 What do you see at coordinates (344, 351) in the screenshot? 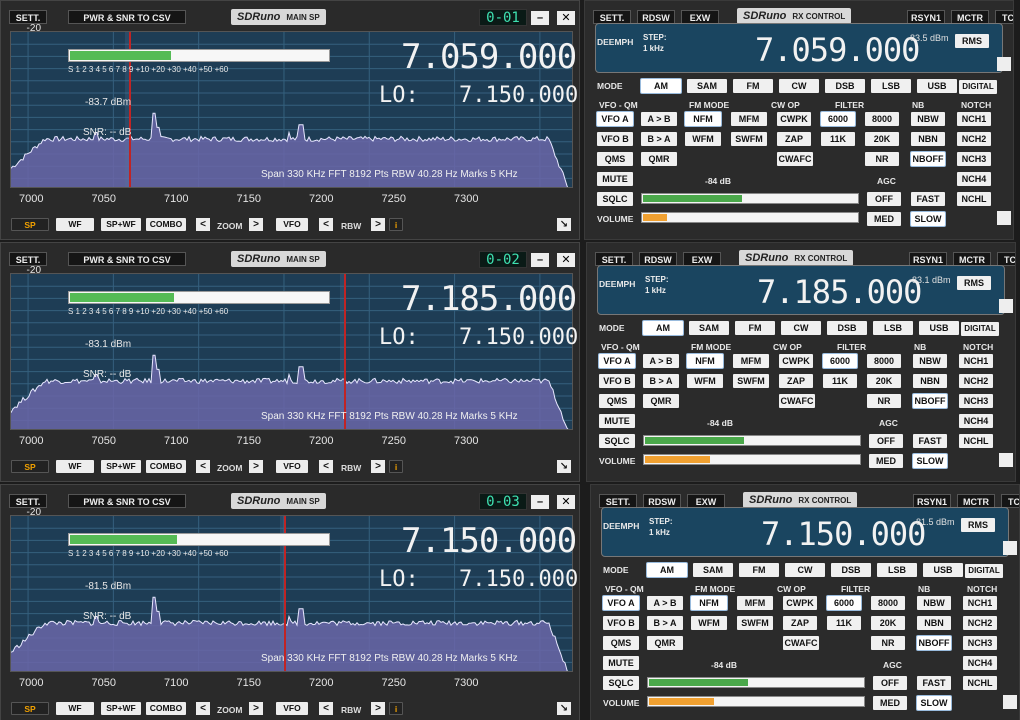
I see `tuning-cursor` at bounding box center [344, 351].